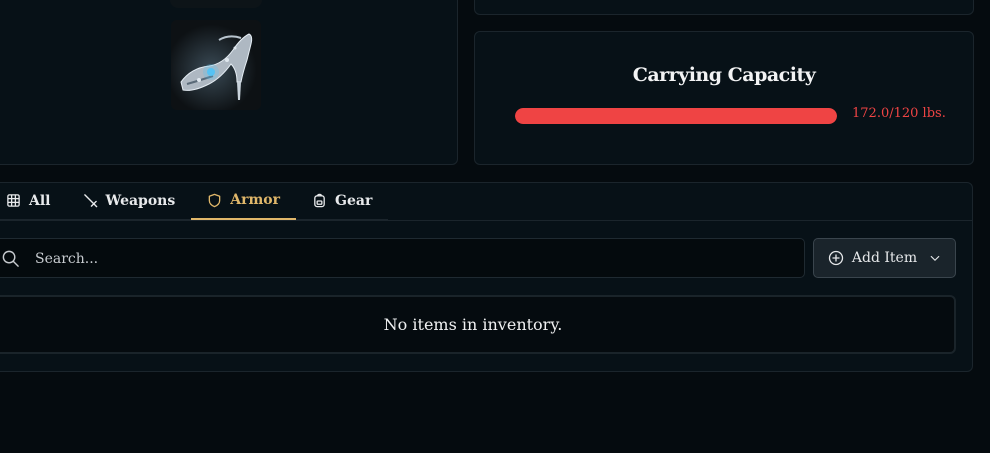 Image resolution: width=990 pixels, height=453 pixels. What do you see at coordinates (10, 258) in the screenshot?
I see `search-icon` at bounding box center [10, 258].